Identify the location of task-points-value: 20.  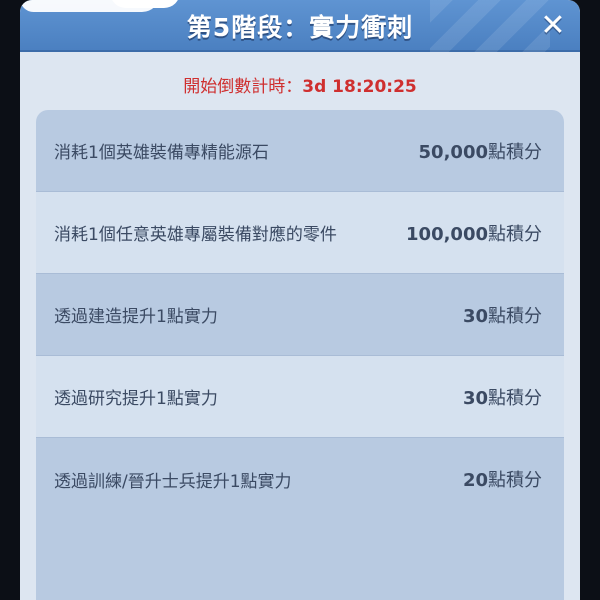
(475, 480).